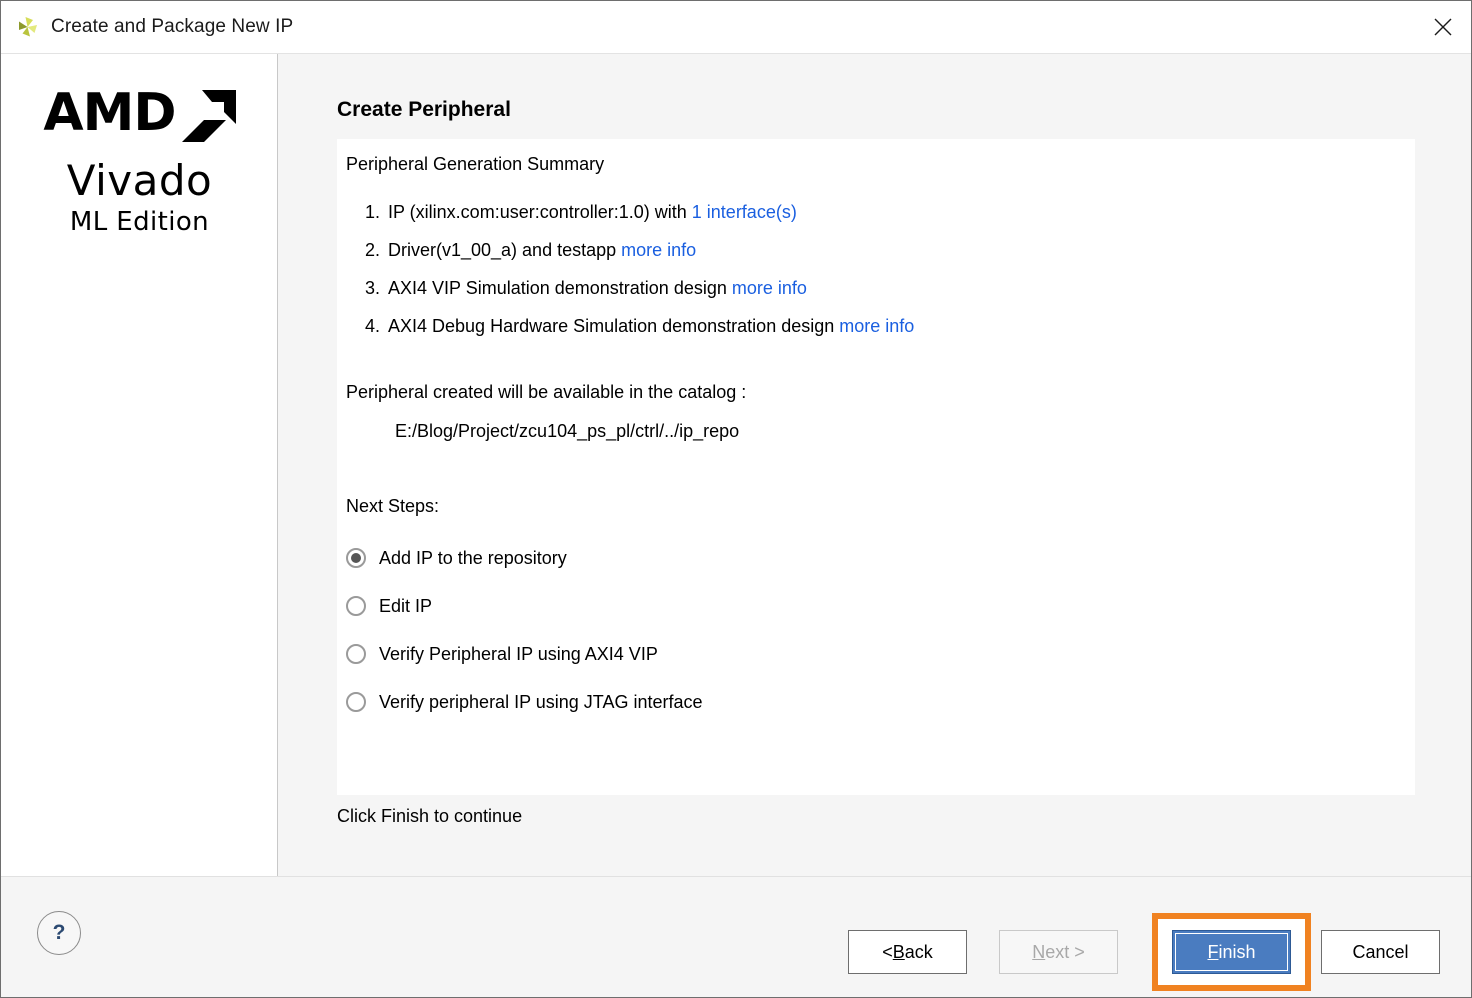 This screenshot has width=1472, height=998. I want to click on list-item-text: AXI4 VIP Simulation demonstration design, so click(560, 288).